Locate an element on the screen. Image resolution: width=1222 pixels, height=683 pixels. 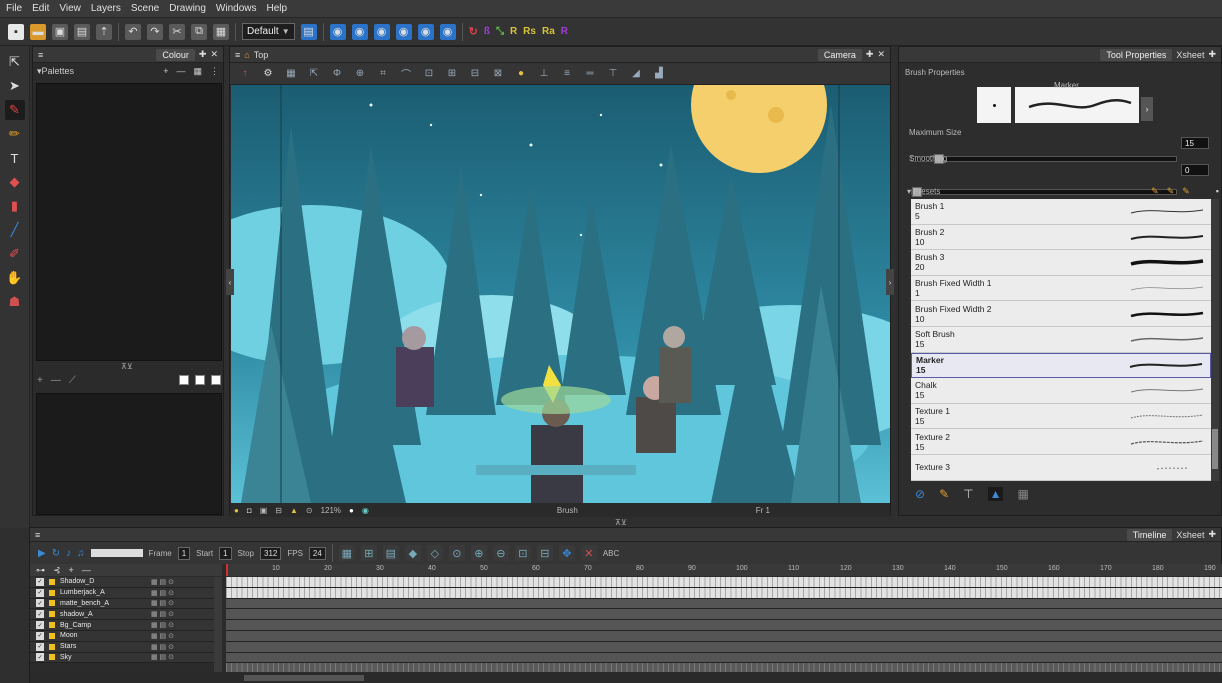
add-palette-icon: + is located at coordinates (165, 71).